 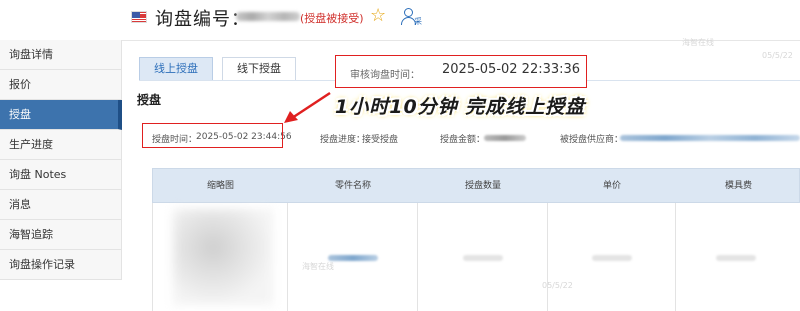 What do you see at coordinates (332, 18) in the screenshot?
I see `status-text: (授盘被接受)` at bounding box center [332, 18].